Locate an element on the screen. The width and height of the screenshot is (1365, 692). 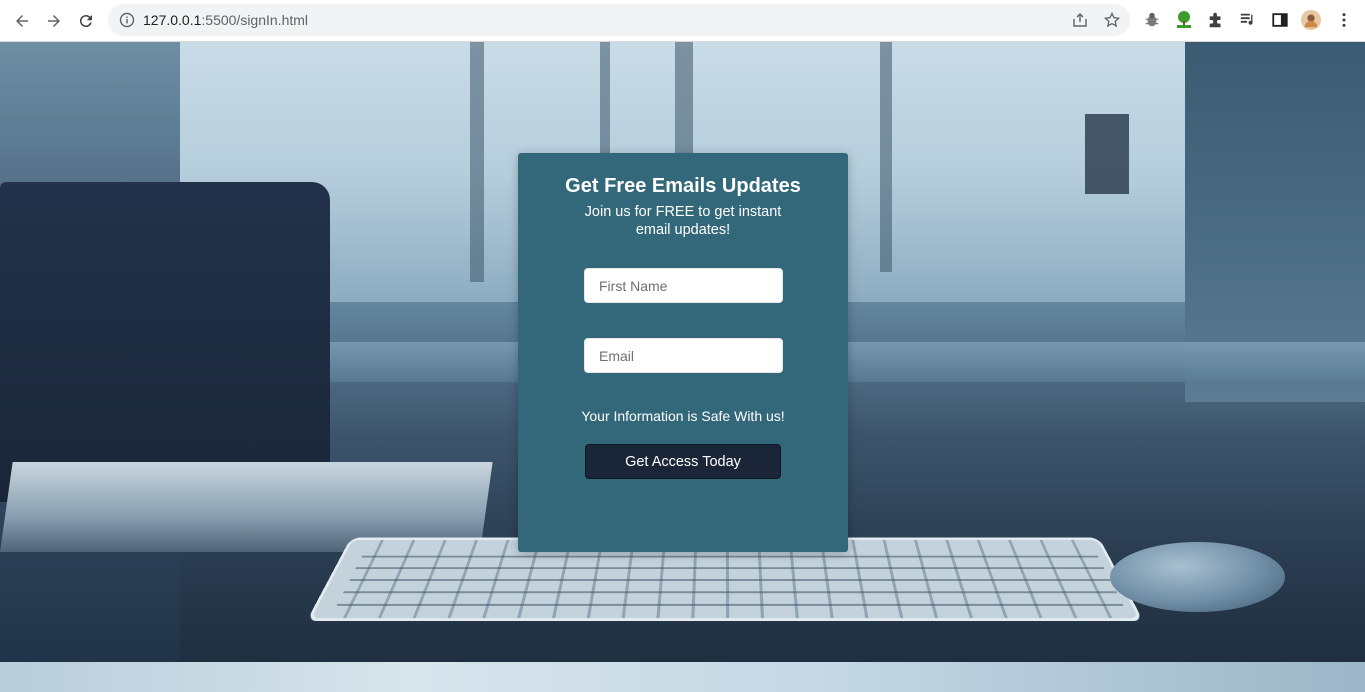
reload-button is located at coordinates (86, 21).